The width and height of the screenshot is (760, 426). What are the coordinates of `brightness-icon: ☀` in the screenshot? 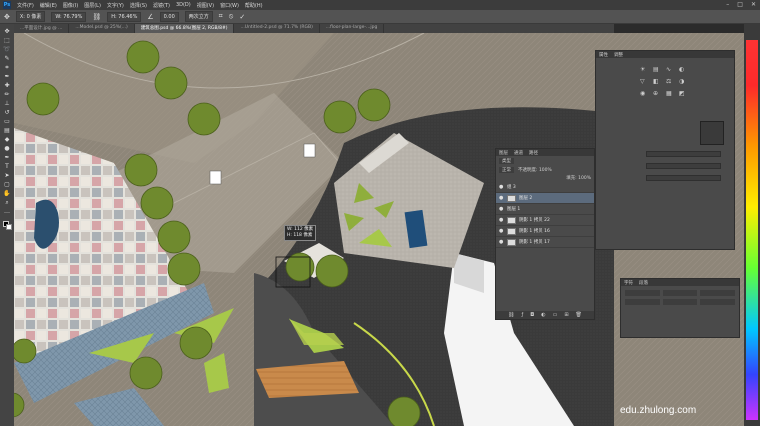 It's located at (644, 69).